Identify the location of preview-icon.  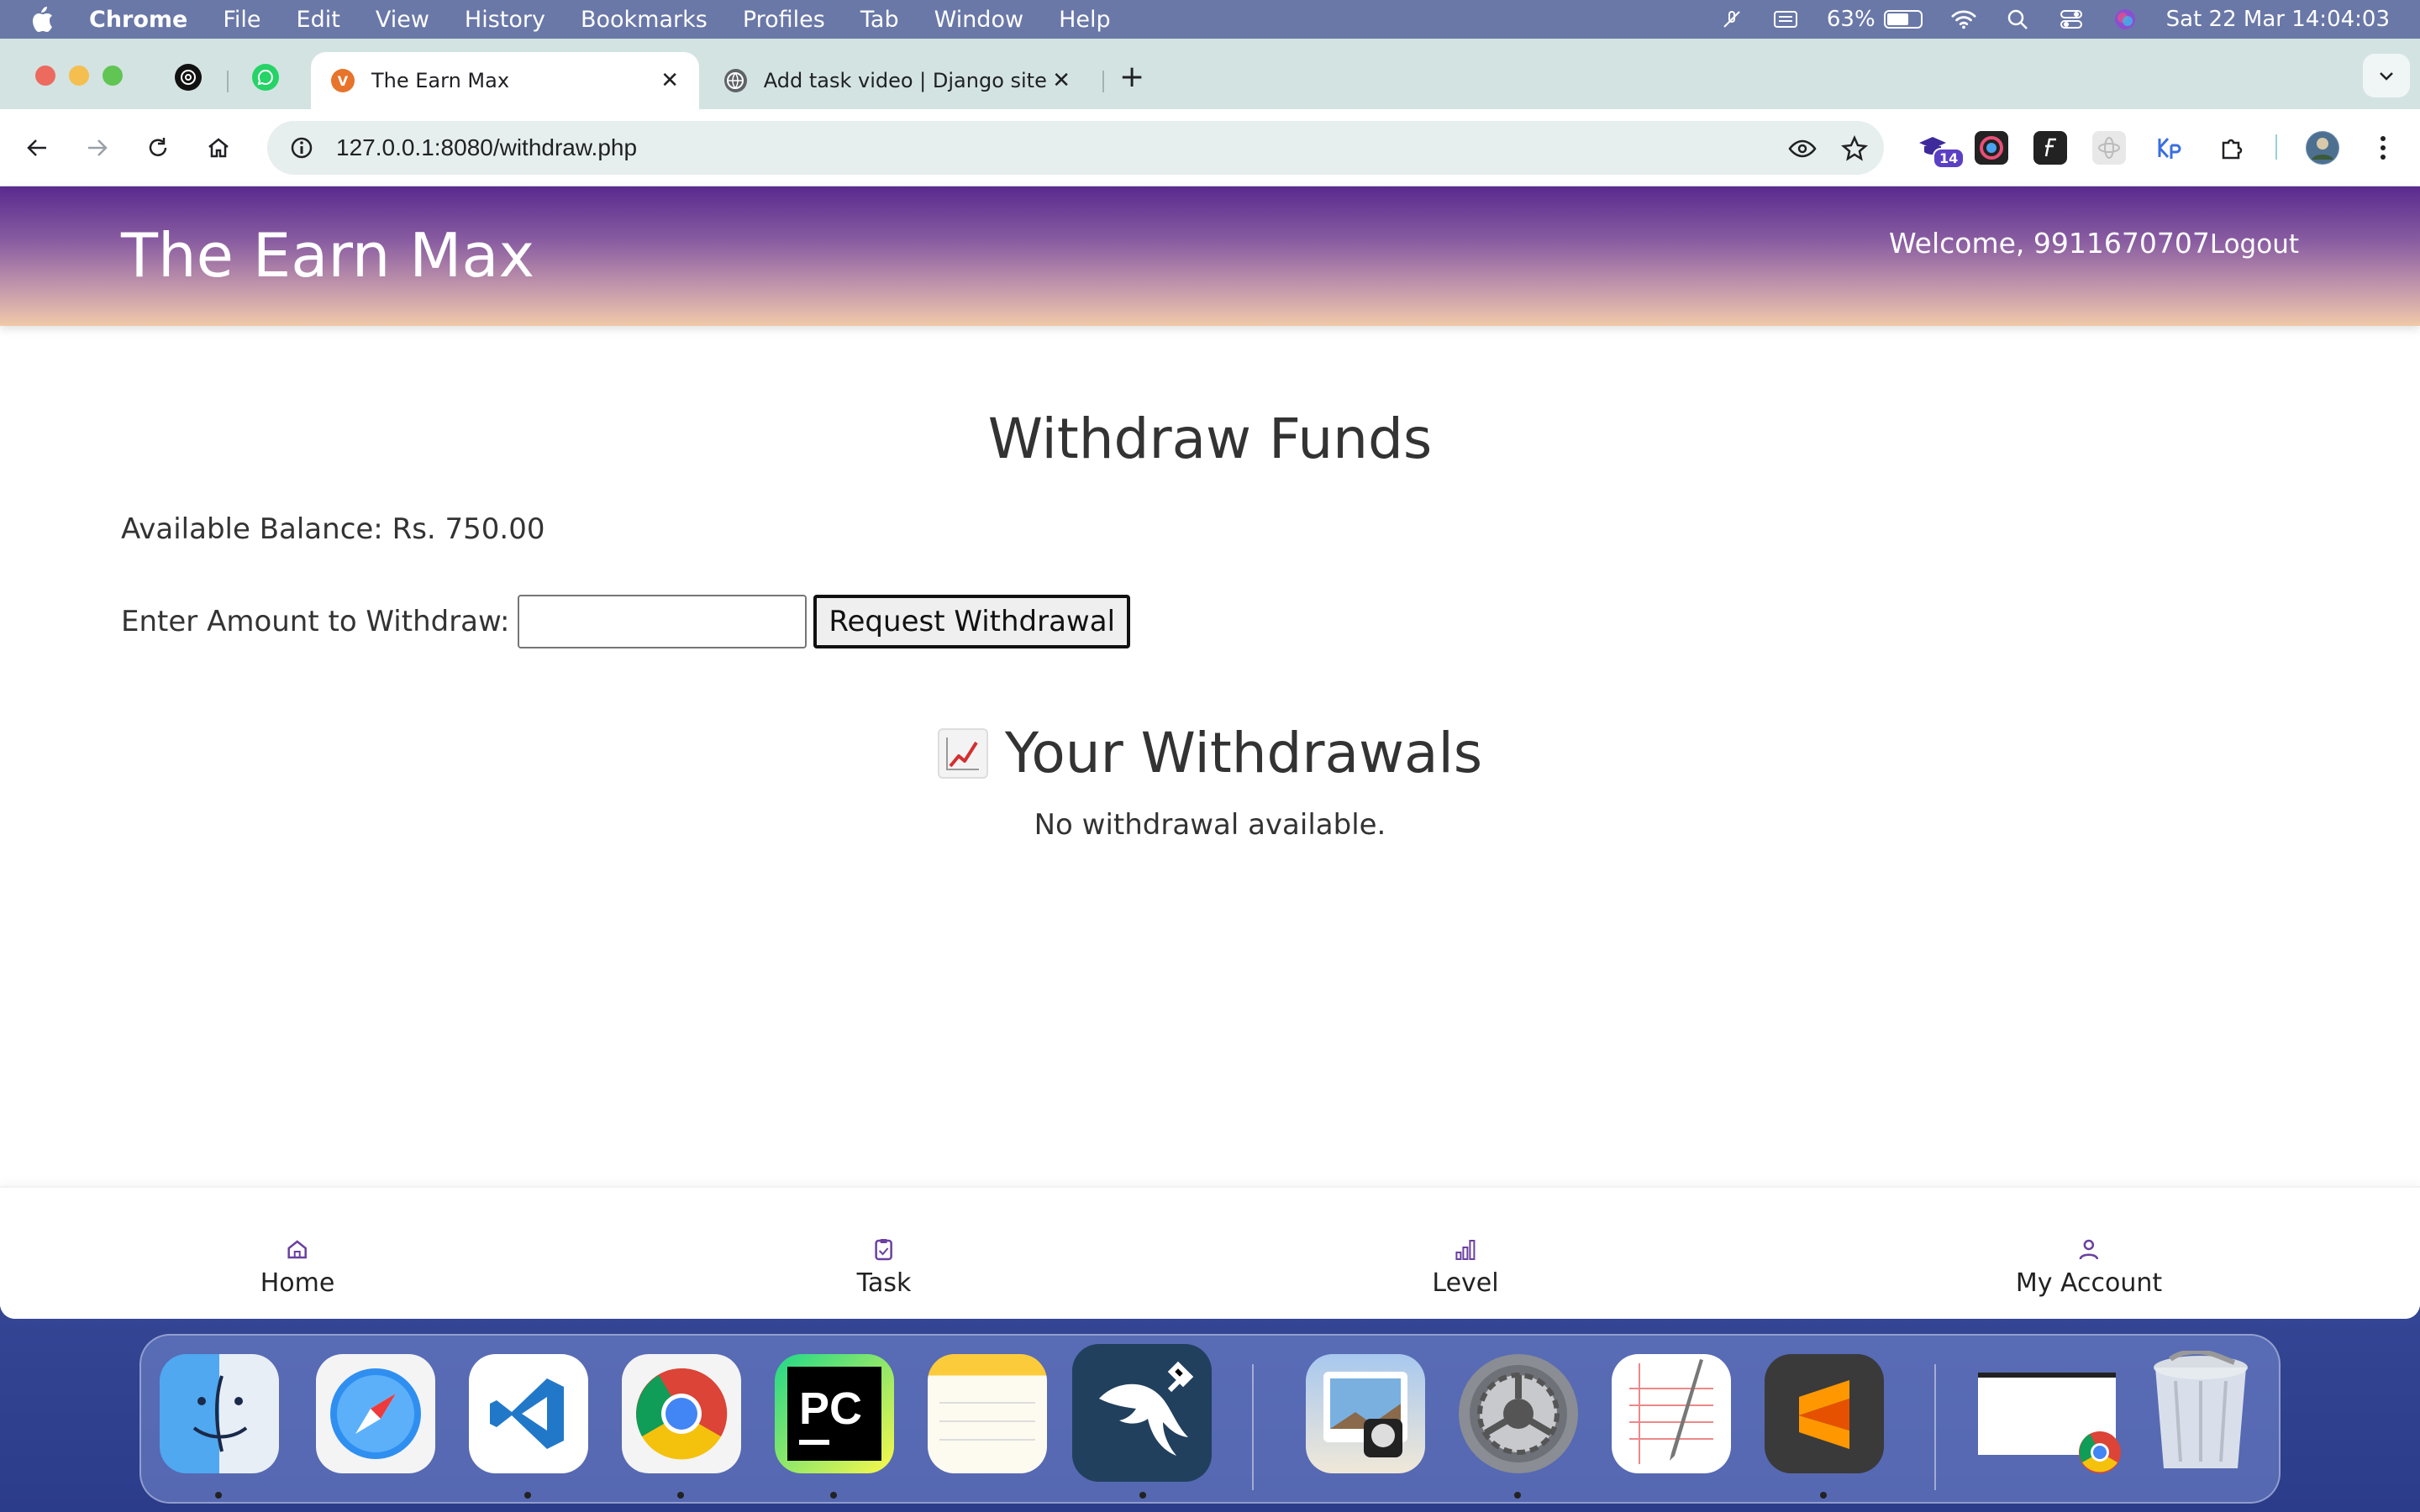
(1365, 1413).